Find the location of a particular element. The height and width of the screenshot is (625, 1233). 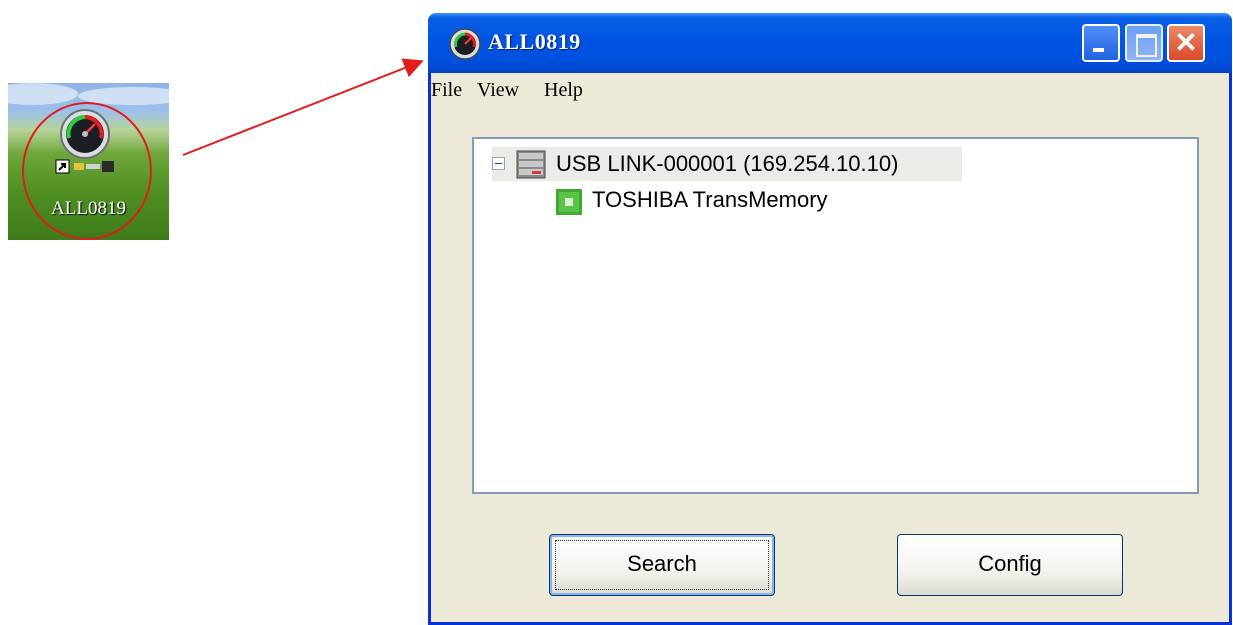

close-icon: ✕ is located at coordinates (1186, 42).